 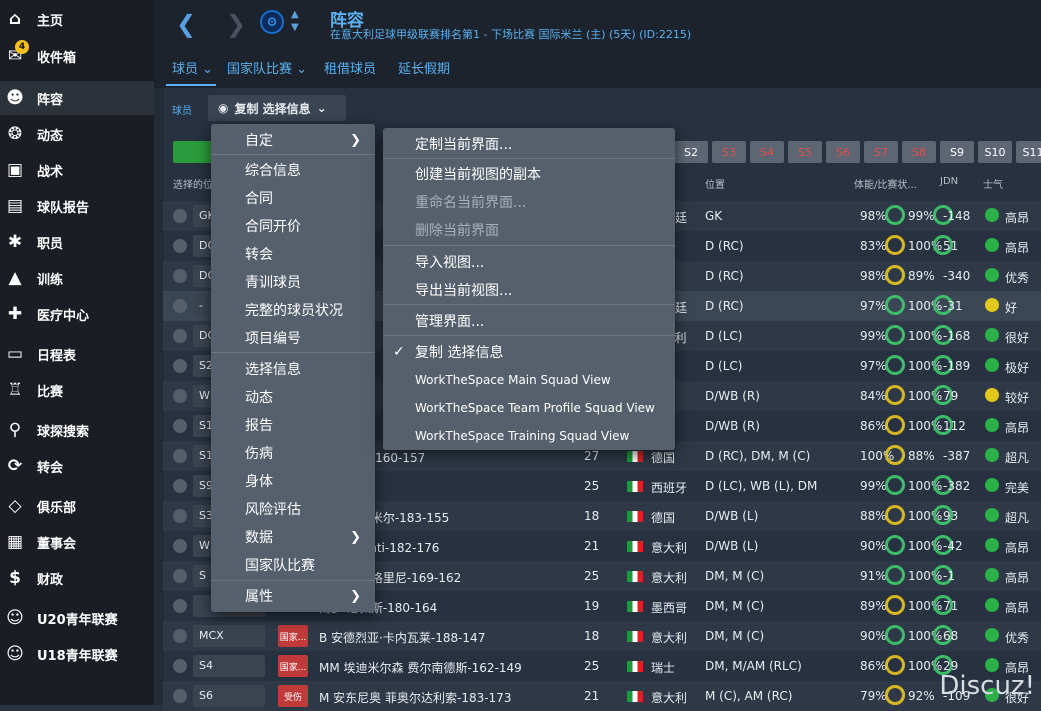 I want to click on menu-item: 完整的球员状况, so click(x=293, y=310).